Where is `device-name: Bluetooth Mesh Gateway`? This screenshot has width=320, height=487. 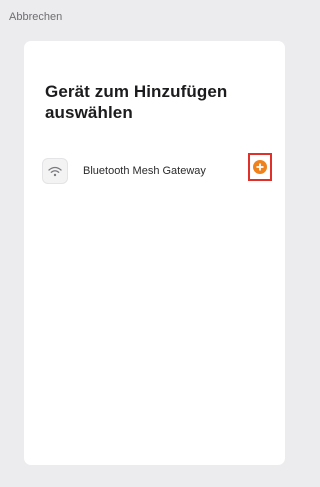 device-name: Bluetooth Mesh Gateway is located at coordinates (144, 171).